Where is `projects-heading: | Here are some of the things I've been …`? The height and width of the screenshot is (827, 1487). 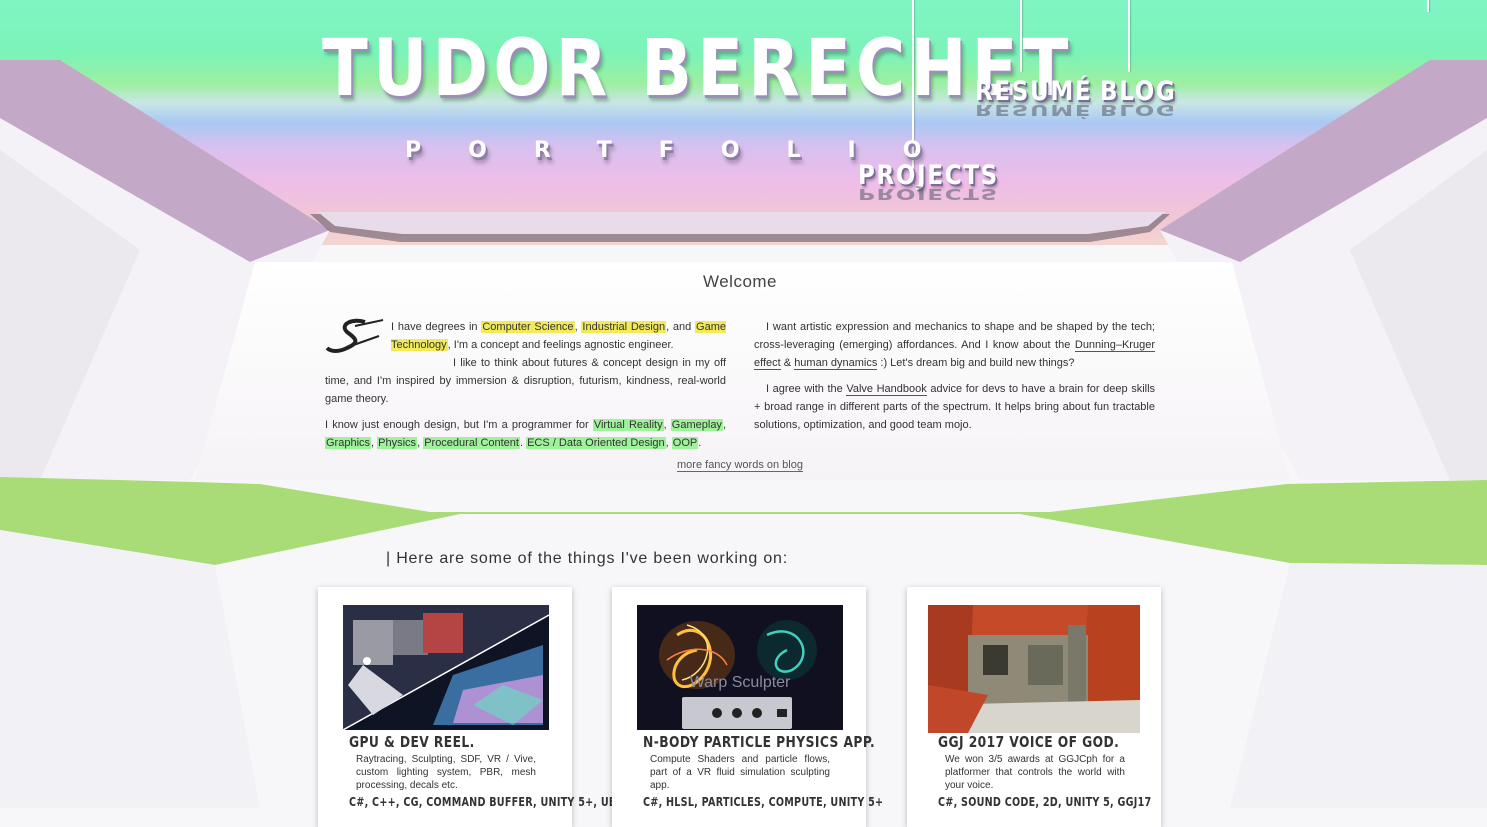
projects-heading: | Here are some of the things I've been … is located at coordinates (587, 558).